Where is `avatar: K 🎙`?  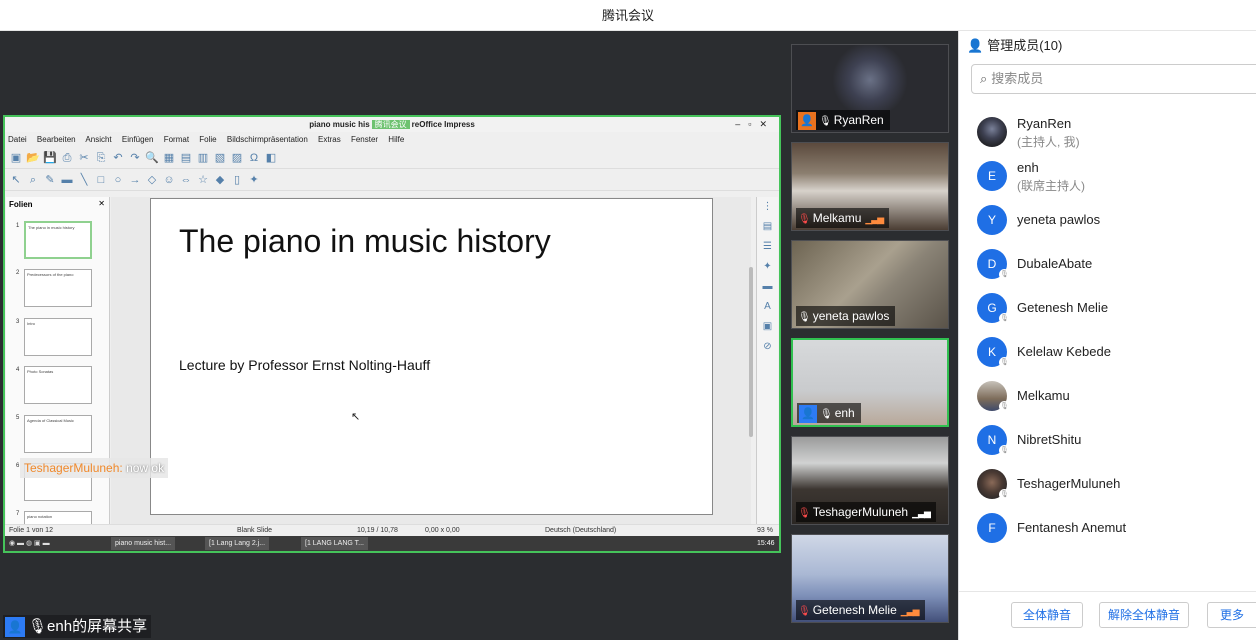 avatar: K 🎙 is located at coordinates (993, 352).